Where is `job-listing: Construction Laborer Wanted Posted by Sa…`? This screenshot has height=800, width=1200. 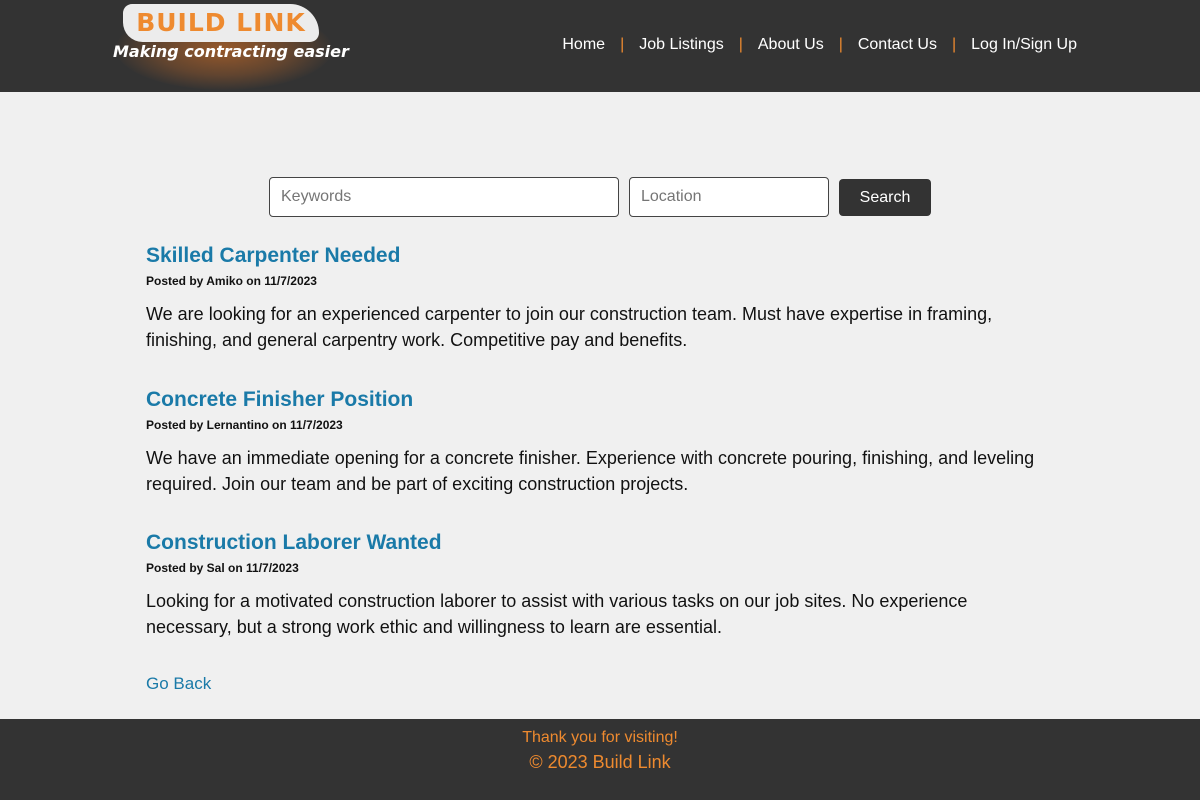
job-listing: Construction Laborer Wanted Posted by Sa… is located at coordinates (601, 585).